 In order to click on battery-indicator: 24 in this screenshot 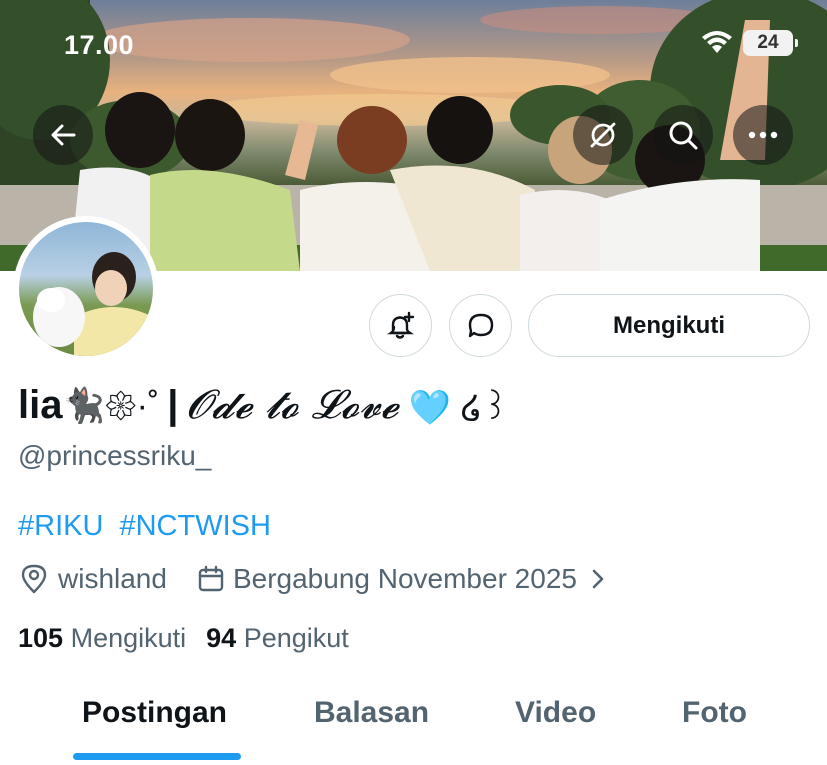, I will do `click(770, 43)`.